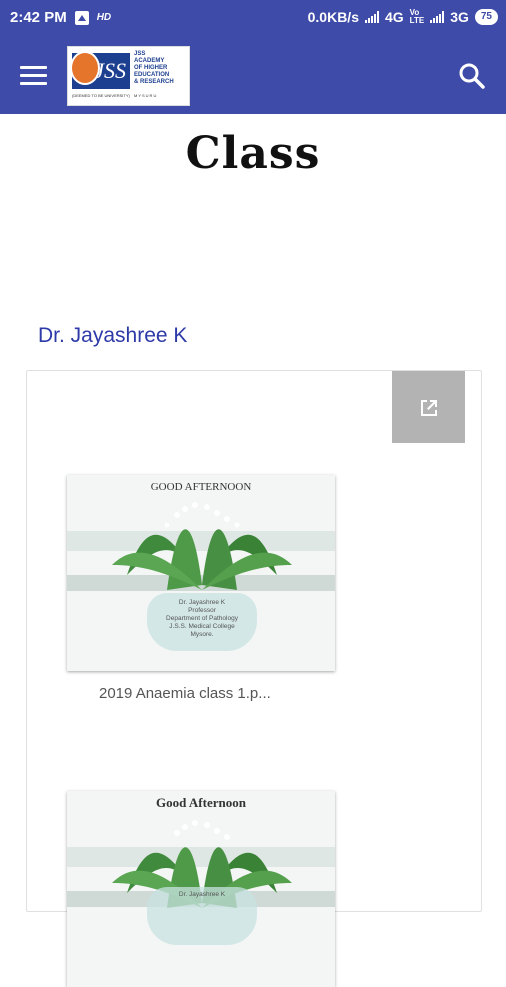  What do you see at coordinates (486, 17) in the screenshot?
I see `battery-icon: 75` at bounding box center [486, 17].